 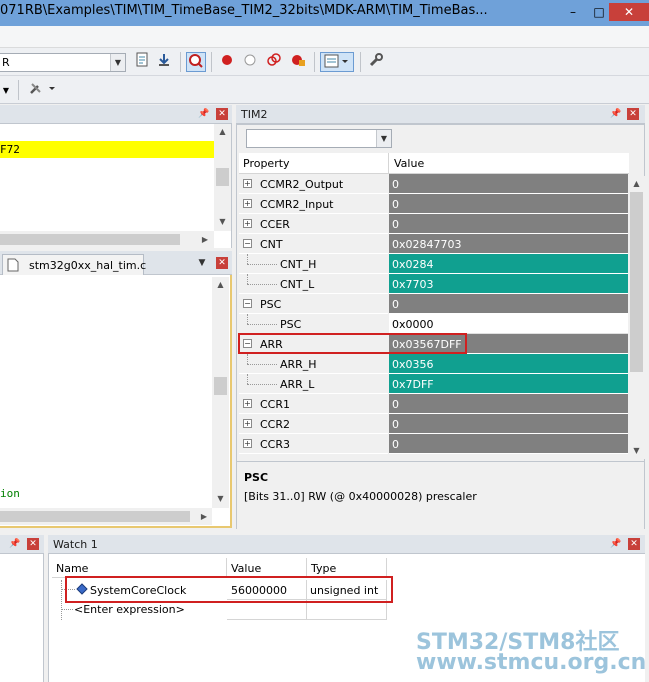 What do you see at coordinates (129, 609) in the screenshot?
I see `enter-expression: <Enter expression>` at bounding box center [129, 609].